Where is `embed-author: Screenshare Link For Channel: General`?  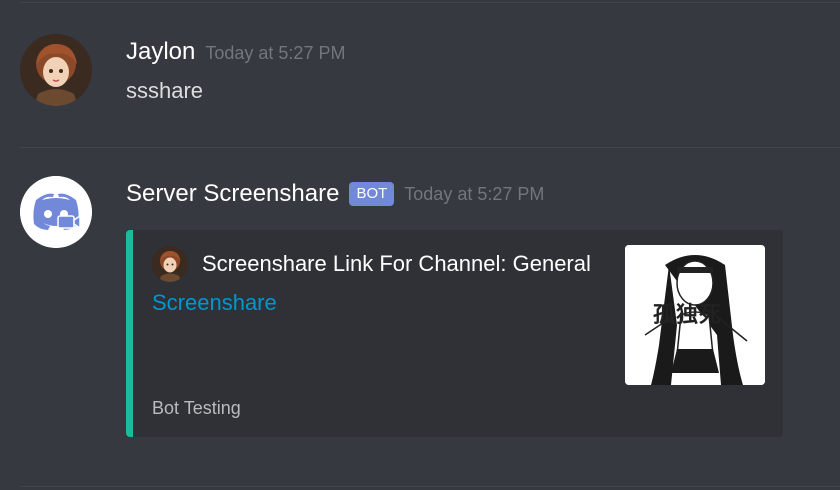 embed-author: Screenshare Link For Channel: General is located at coordinates (371, 264).